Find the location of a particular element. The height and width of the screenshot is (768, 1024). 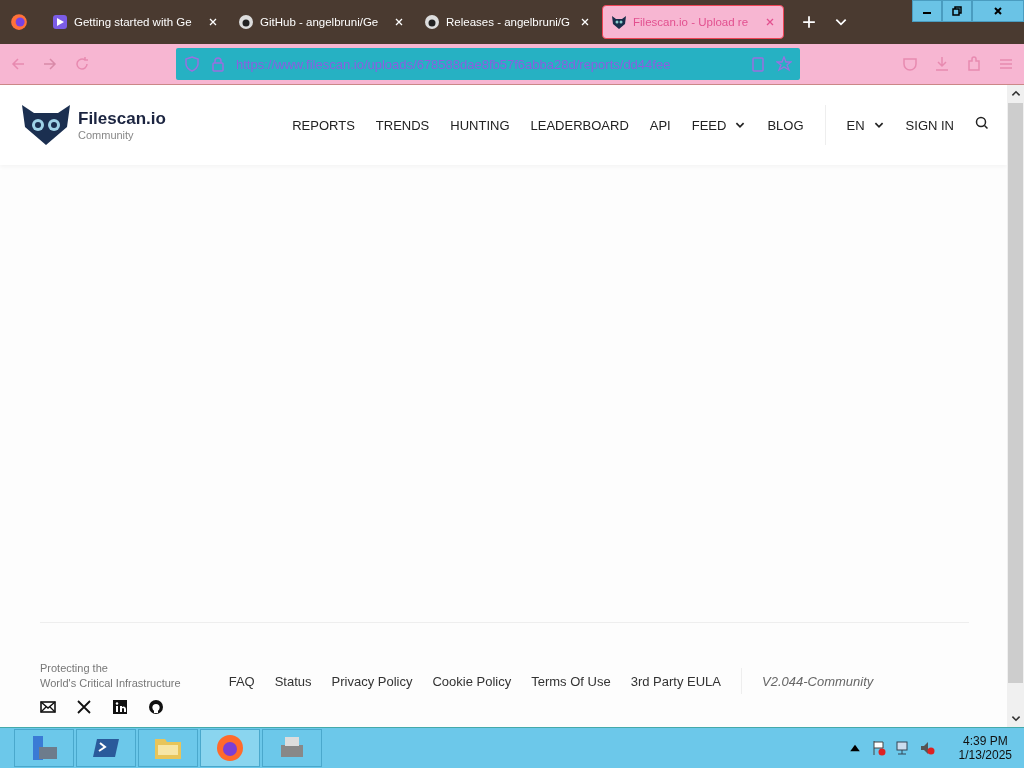

network-icon is located at coordinates (902, 748).